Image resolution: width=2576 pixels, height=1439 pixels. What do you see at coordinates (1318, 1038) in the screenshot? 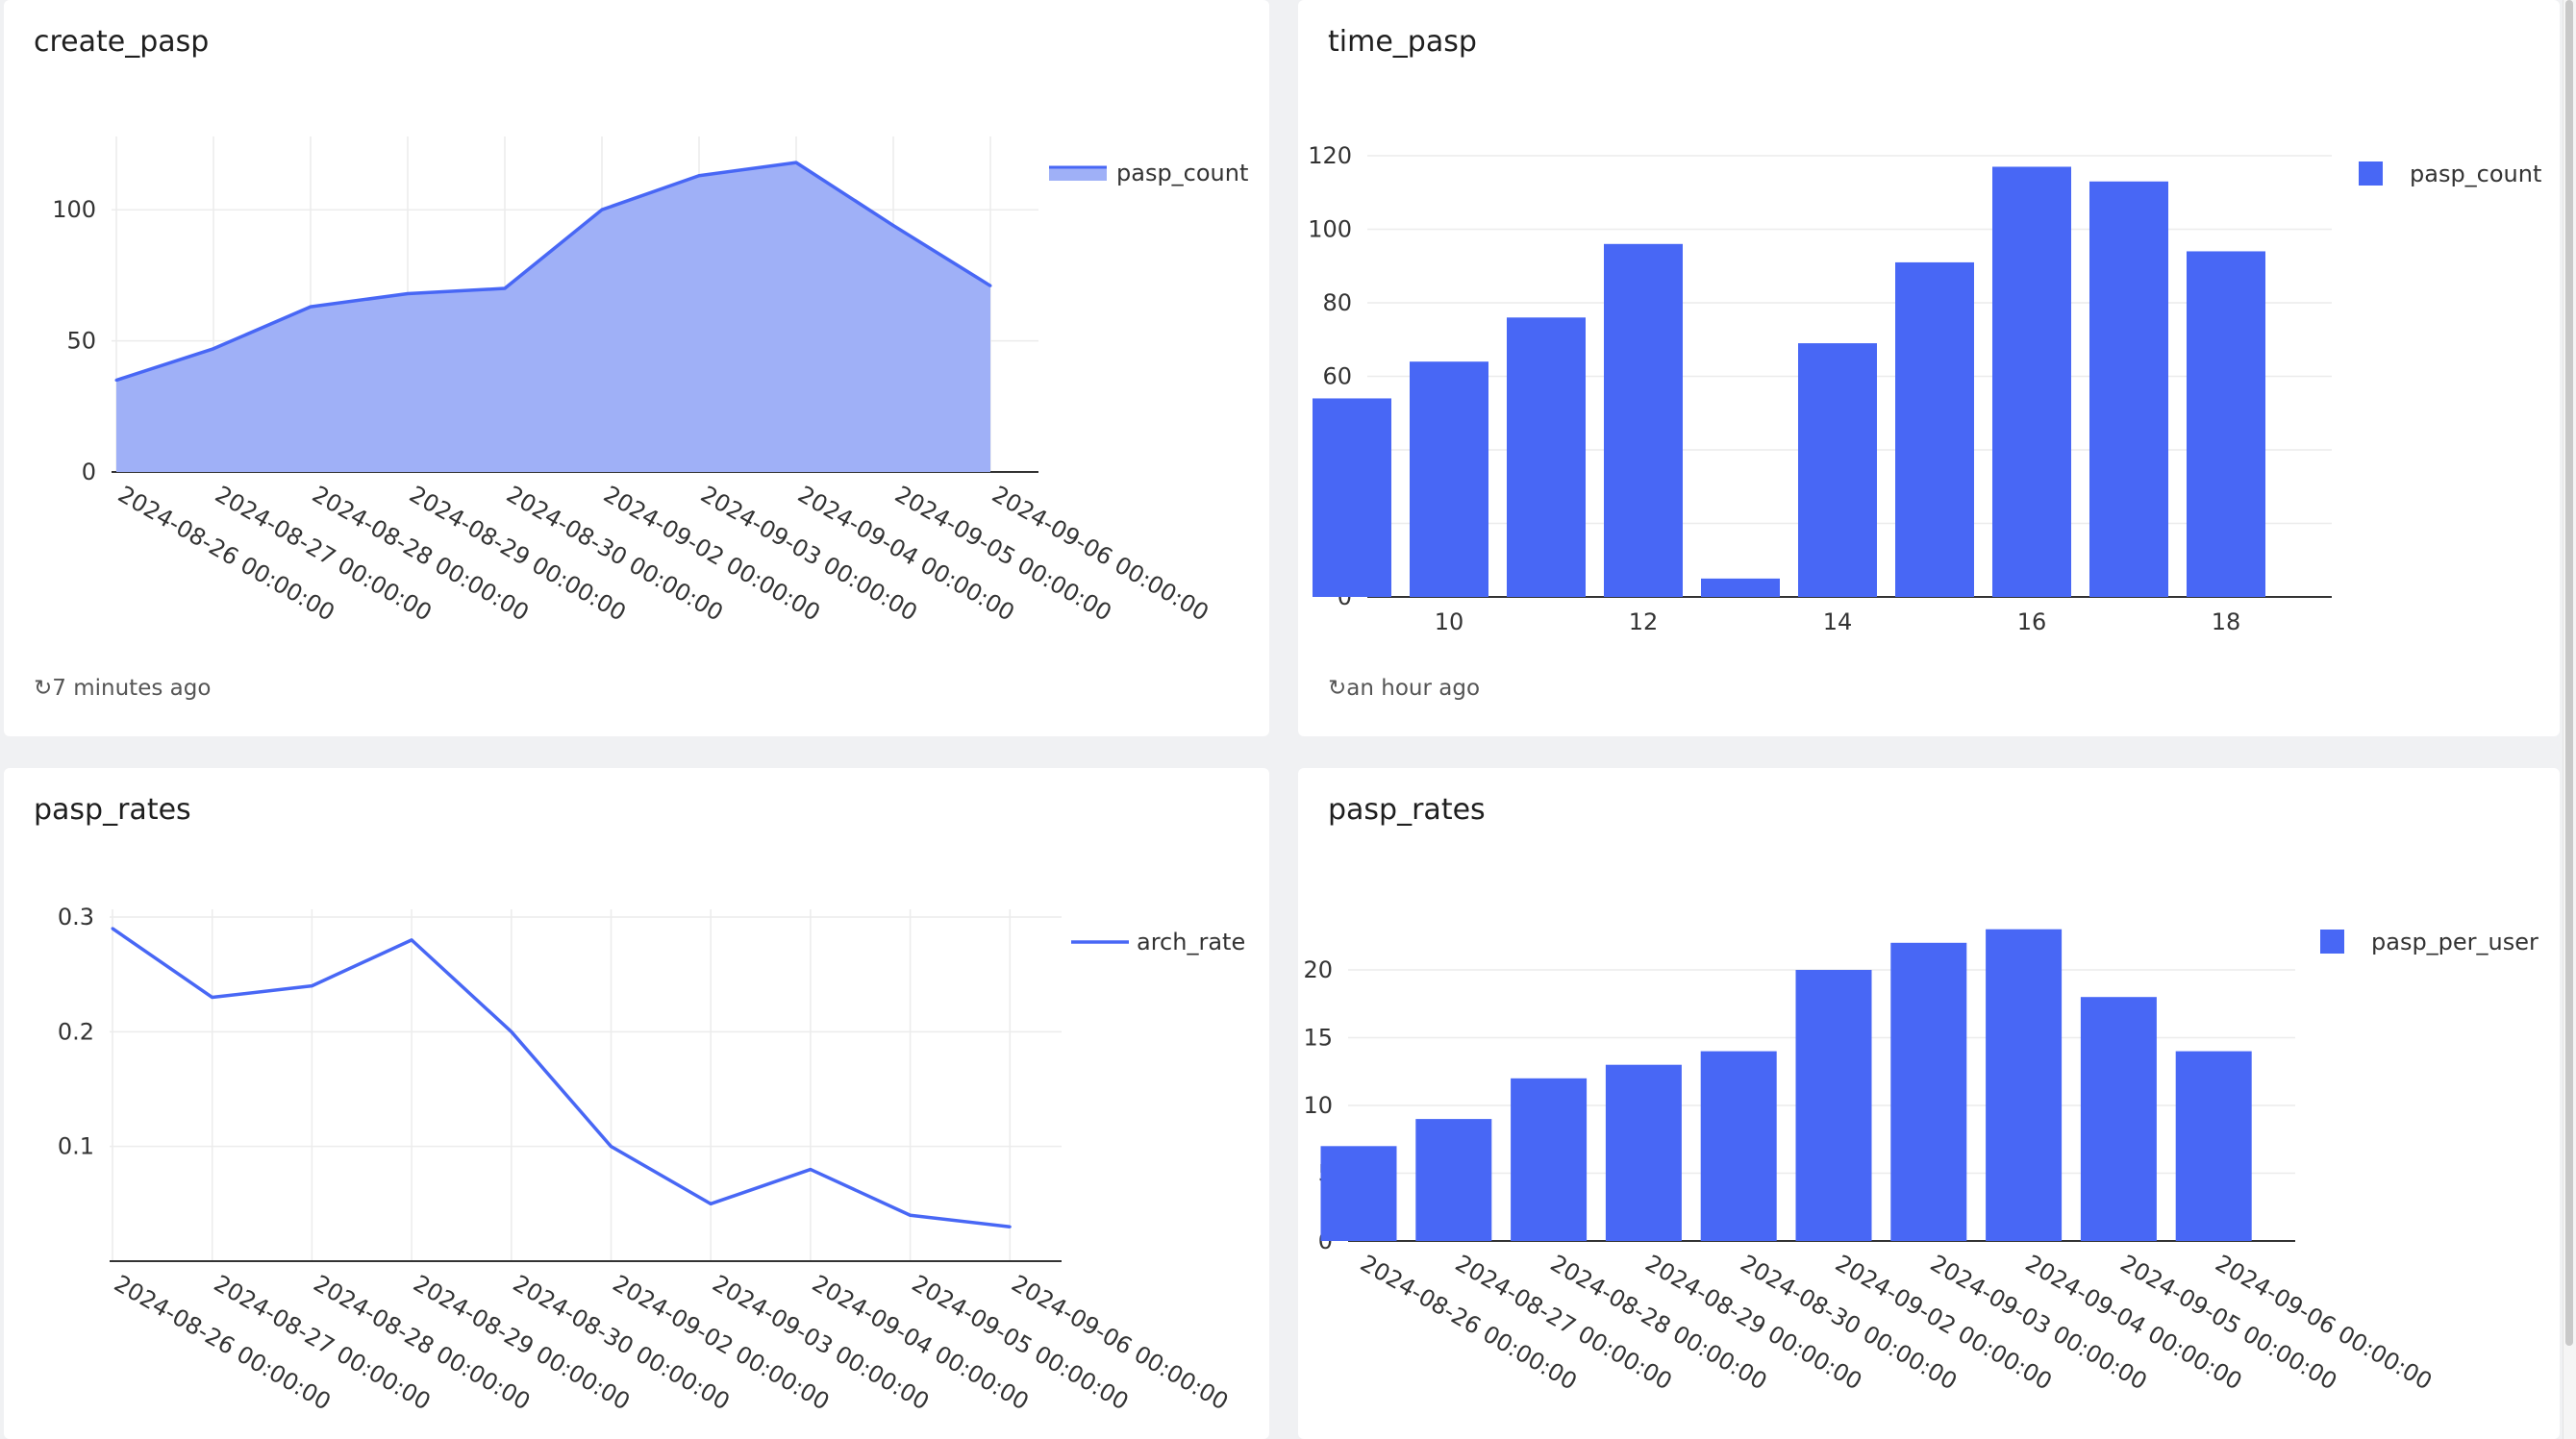
I see `y-tick-label: 15` at bounding box center [1318, 1038].